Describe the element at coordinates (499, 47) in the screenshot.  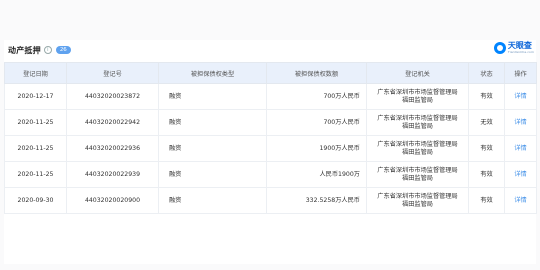
I see `logo-eye-icon` at that location.